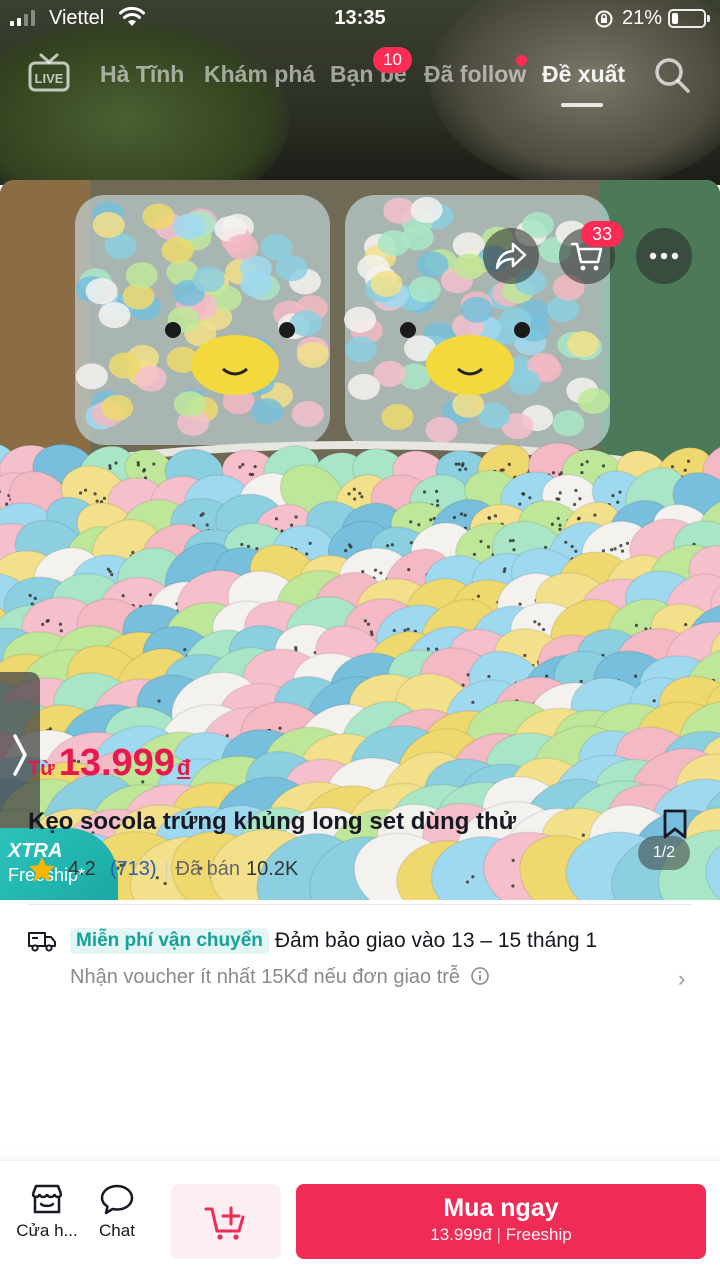 The image size is (720, 1280). What do you see at coordinates (259, 74) in the screenshot?
I see `tab-kham-pha: Khám phá` at bounding box center [259, 74].